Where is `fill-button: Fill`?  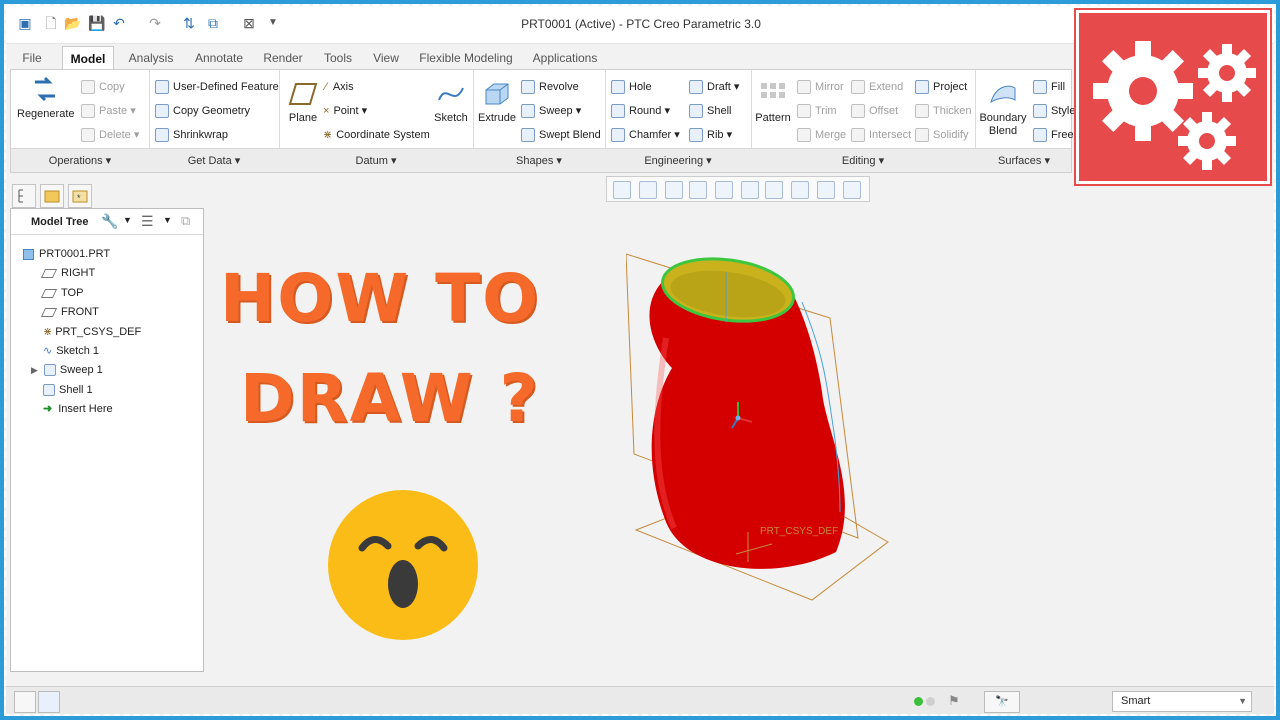
fill-button: Fill is located at coordinates (1049, 87).